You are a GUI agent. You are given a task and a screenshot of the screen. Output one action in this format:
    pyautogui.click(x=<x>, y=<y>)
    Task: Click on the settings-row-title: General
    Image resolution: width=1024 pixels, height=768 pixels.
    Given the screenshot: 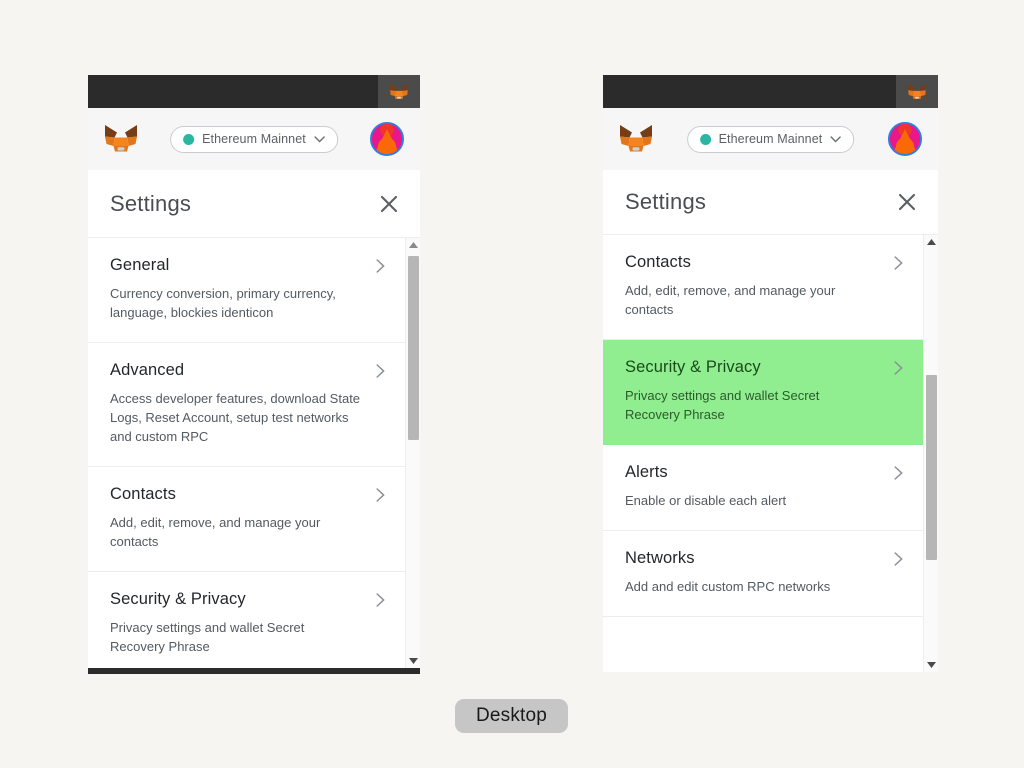 What is the action you would take?
    pyautogui.click(x=140, y=265)
    